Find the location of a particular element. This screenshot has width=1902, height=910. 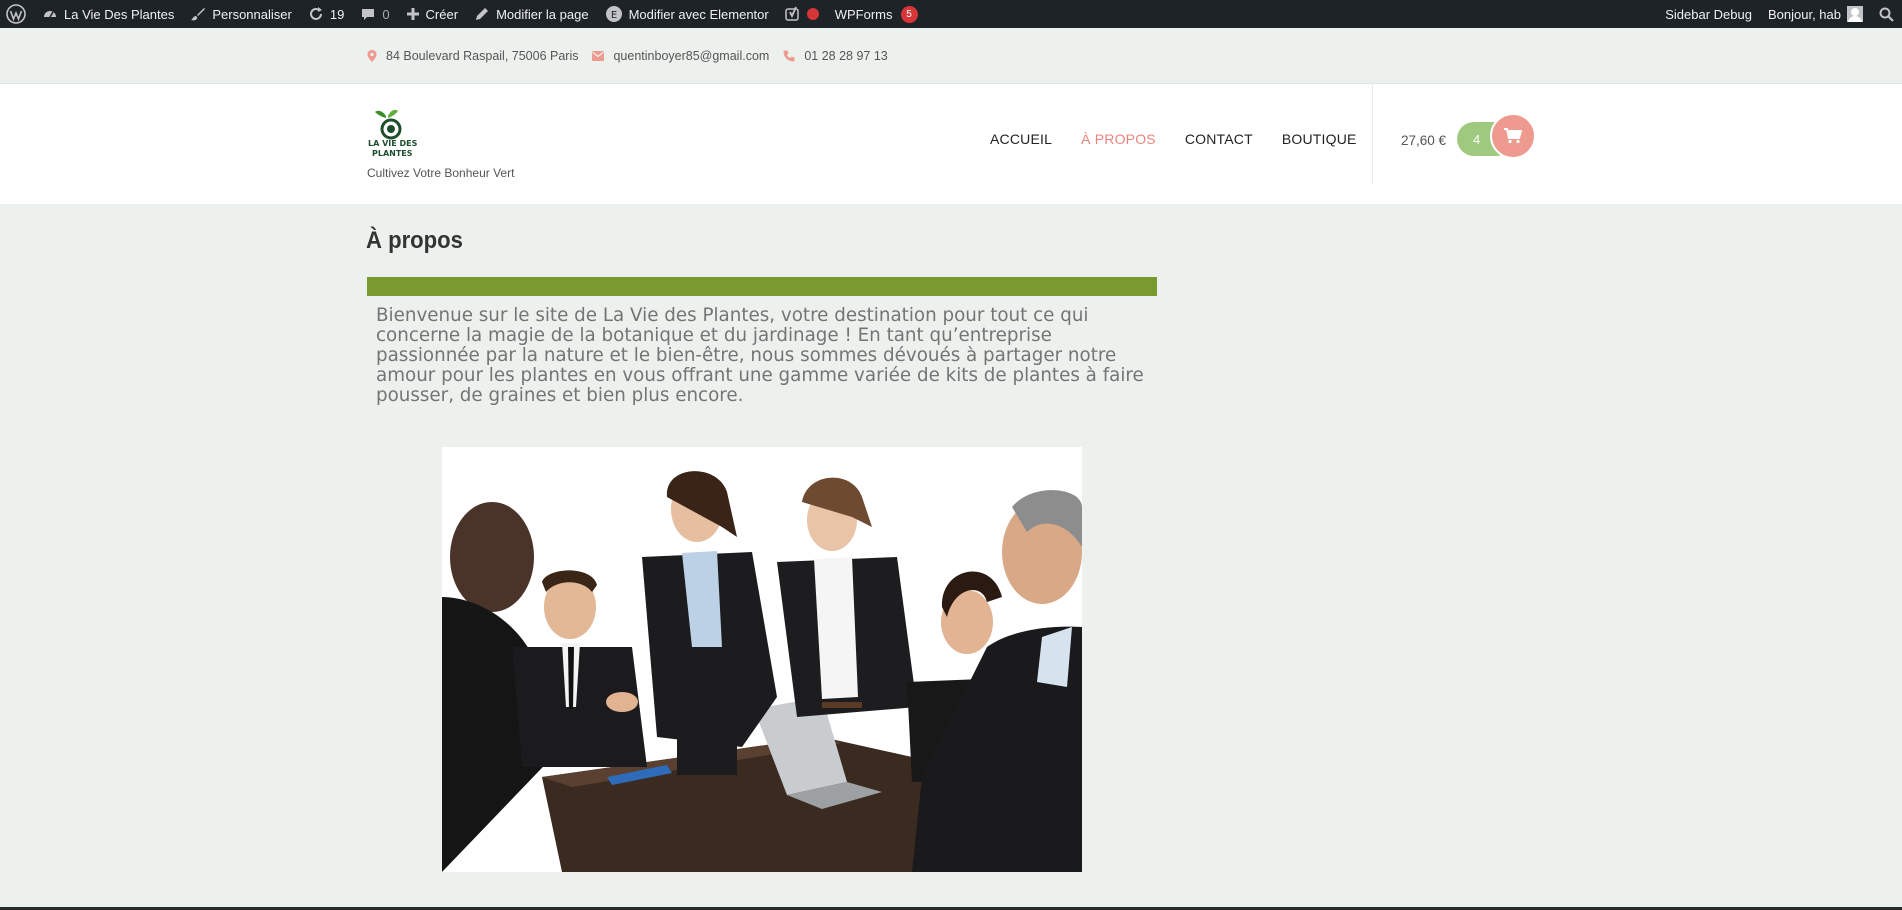

admin-bar-account: Bonjour, hab is located at coordinates (1815, 14).